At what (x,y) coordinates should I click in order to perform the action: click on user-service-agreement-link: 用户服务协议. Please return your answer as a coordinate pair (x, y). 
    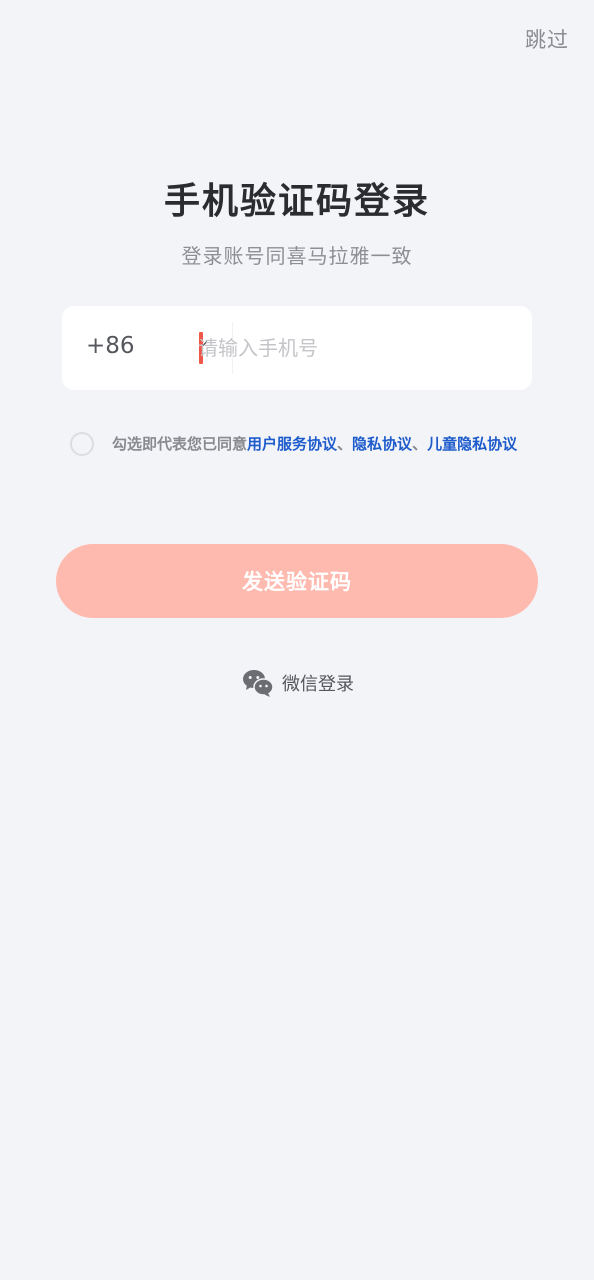
    Looking at the image, I should click on (292, 444).